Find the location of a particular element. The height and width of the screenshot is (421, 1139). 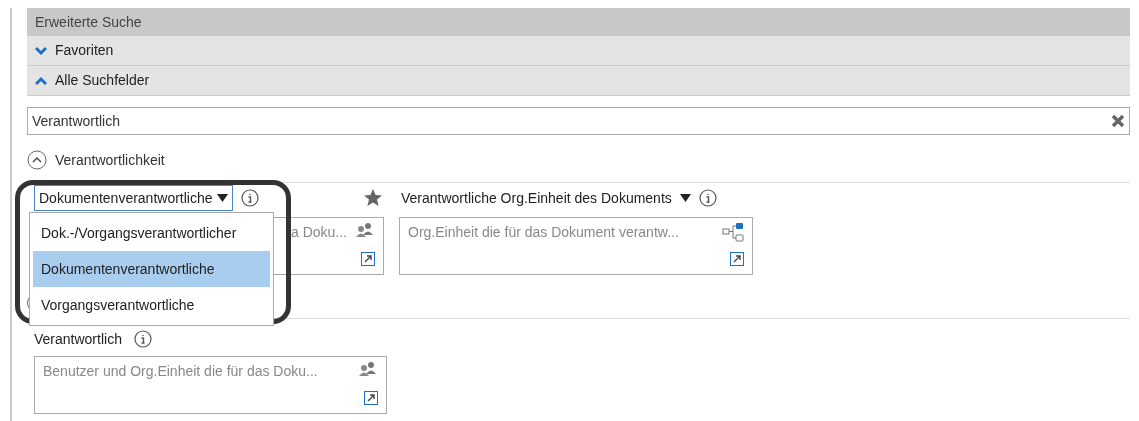

section-header: Alle Suchfelder is located at coordinates (578, 81).